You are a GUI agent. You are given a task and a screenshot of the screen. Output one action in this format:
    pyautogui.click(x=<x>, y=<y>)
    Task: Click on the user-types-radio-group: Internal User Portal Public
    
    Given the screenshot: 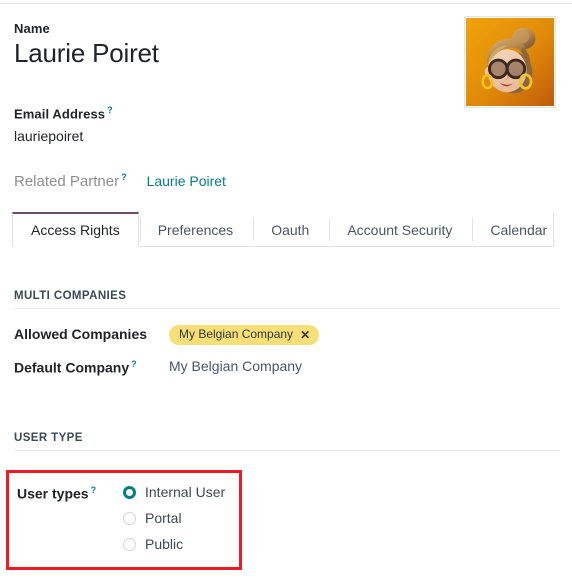 What is the action you would take?
    pyautogui.click(x=174, y=518)
    